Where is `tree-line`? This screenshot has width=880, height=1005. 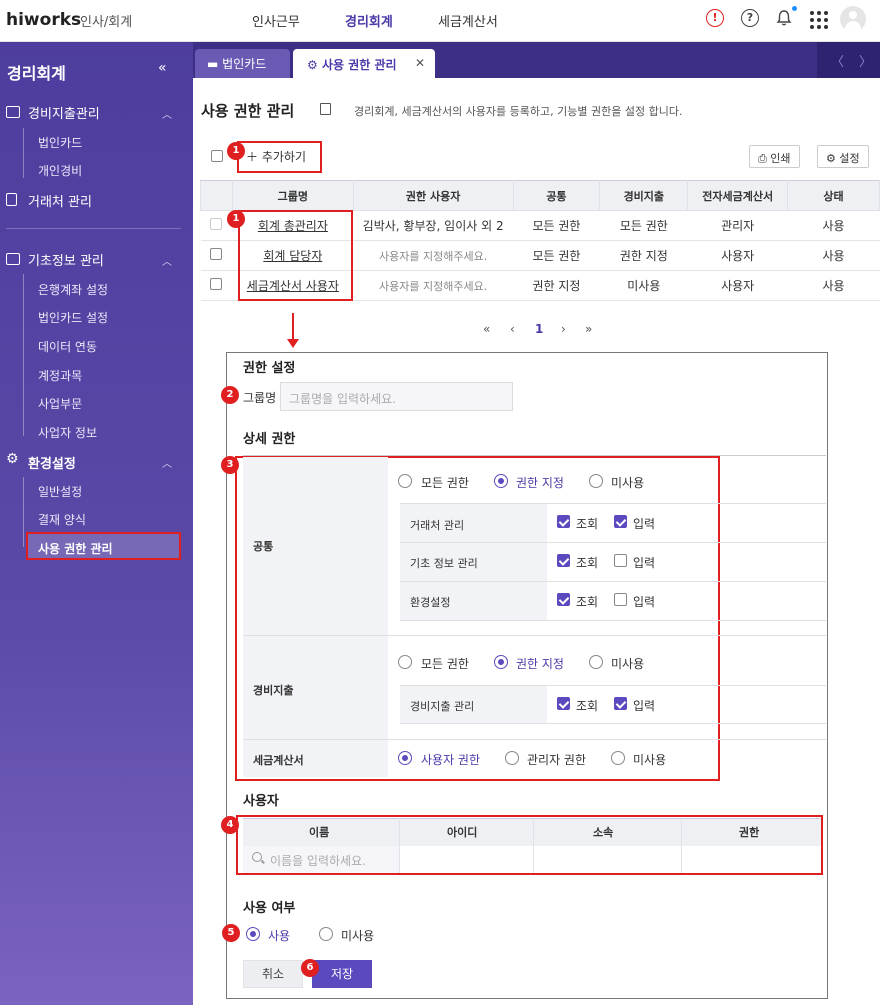 tree-line is located at coordinates (23, 153).